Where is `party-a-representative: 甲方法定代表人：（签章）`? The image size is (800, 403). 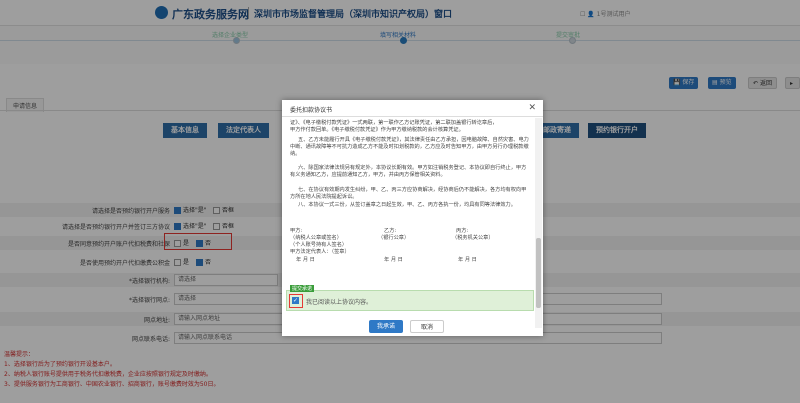
party-a-representative: 甲方法定代表人：（签章） is located at coordinates (320, 252).